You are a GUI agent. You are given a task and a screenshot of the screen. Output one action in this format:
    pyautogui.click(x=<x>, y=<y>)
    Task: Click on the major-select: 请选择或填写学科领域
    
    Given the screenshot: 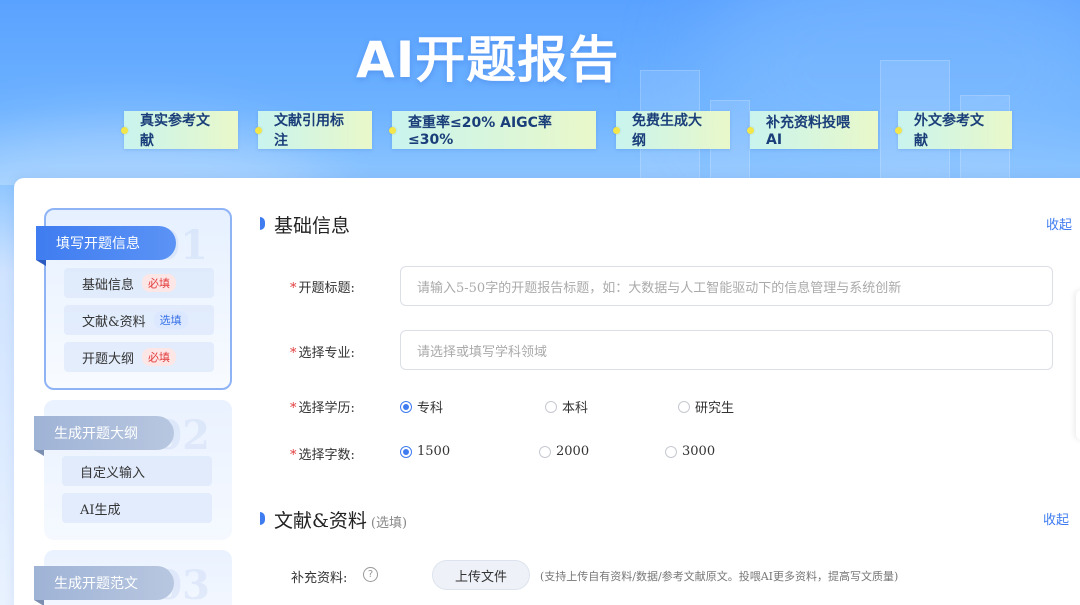 What is the action you would take?
    pyautogui.click(x=726, y=350)
    